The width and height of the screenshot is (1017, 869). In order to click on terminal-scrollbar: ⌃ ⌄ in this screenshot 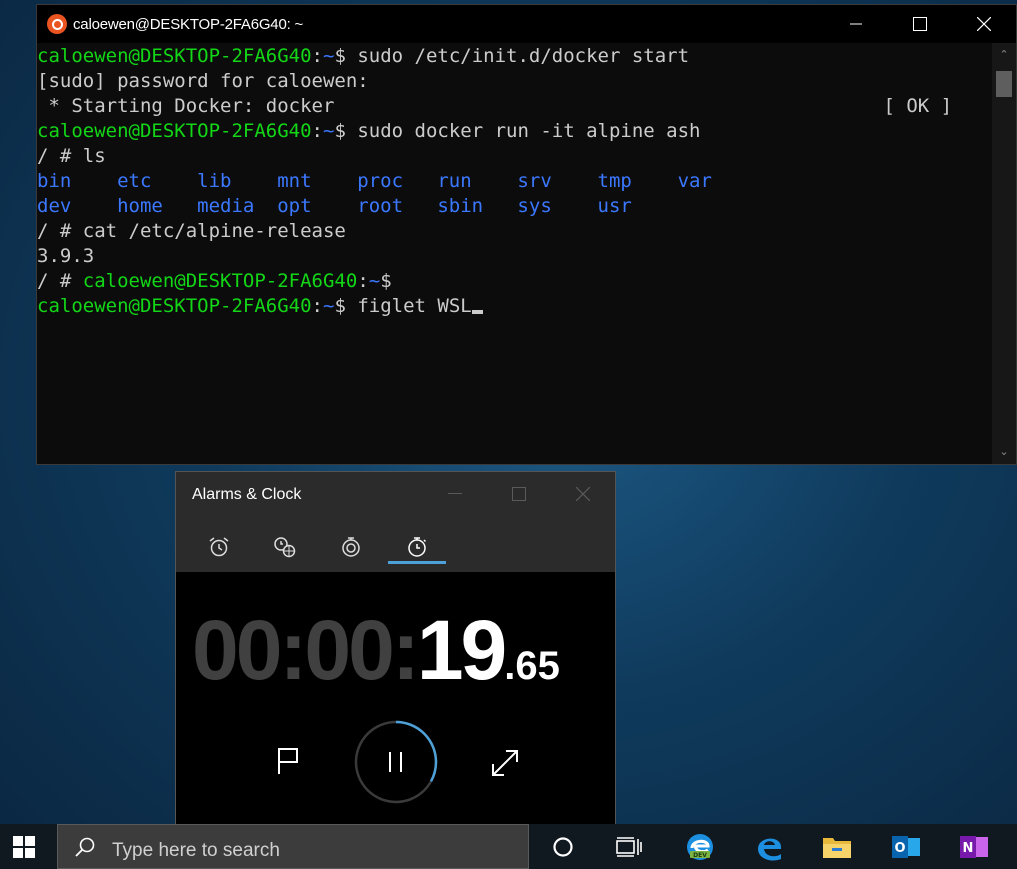, I will do `click(1004, 253)`.